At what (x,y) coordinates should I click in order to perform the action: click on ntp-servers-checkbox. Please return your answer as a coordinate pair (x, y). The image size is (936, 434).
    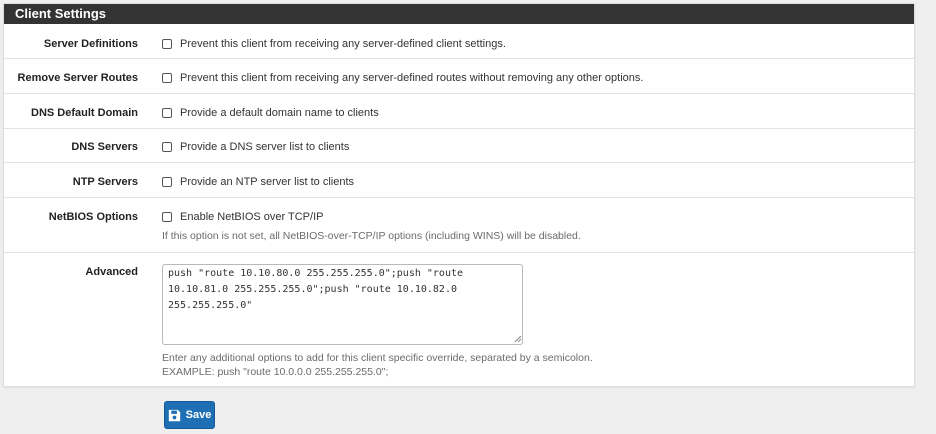
    Looking at the image, I should click on (167, 182).